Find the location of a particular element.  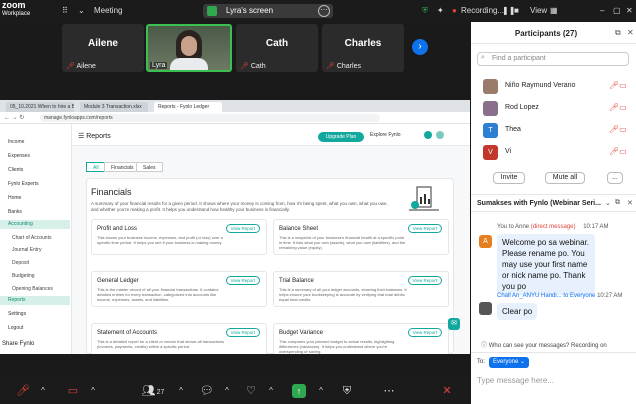

sidebar-item-expenses: Expenses is located at coordinates (35, 156).